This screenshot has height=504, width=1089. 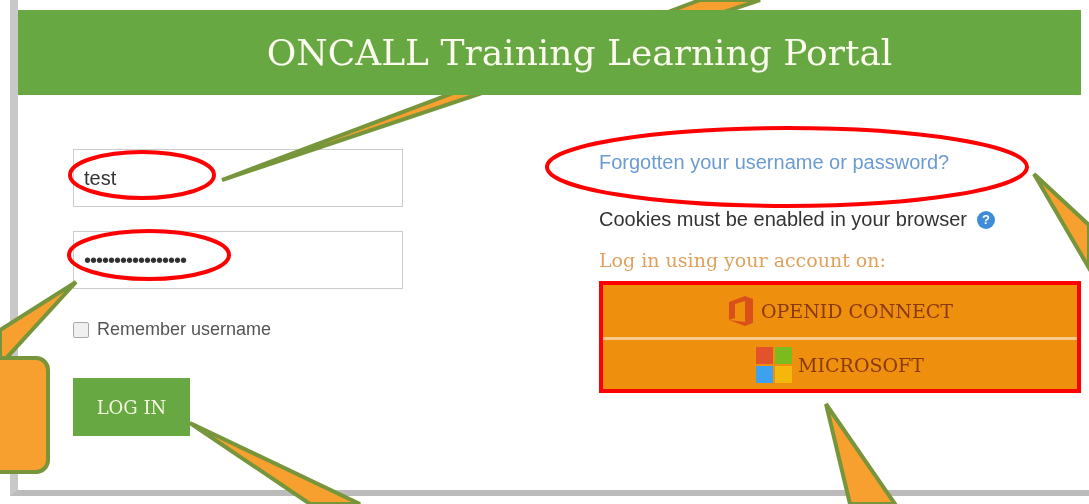 What do you see at coordinates (184, 329) in the screenshot?
I see `remember-label: Remember username` at bounding box center [184, 329].